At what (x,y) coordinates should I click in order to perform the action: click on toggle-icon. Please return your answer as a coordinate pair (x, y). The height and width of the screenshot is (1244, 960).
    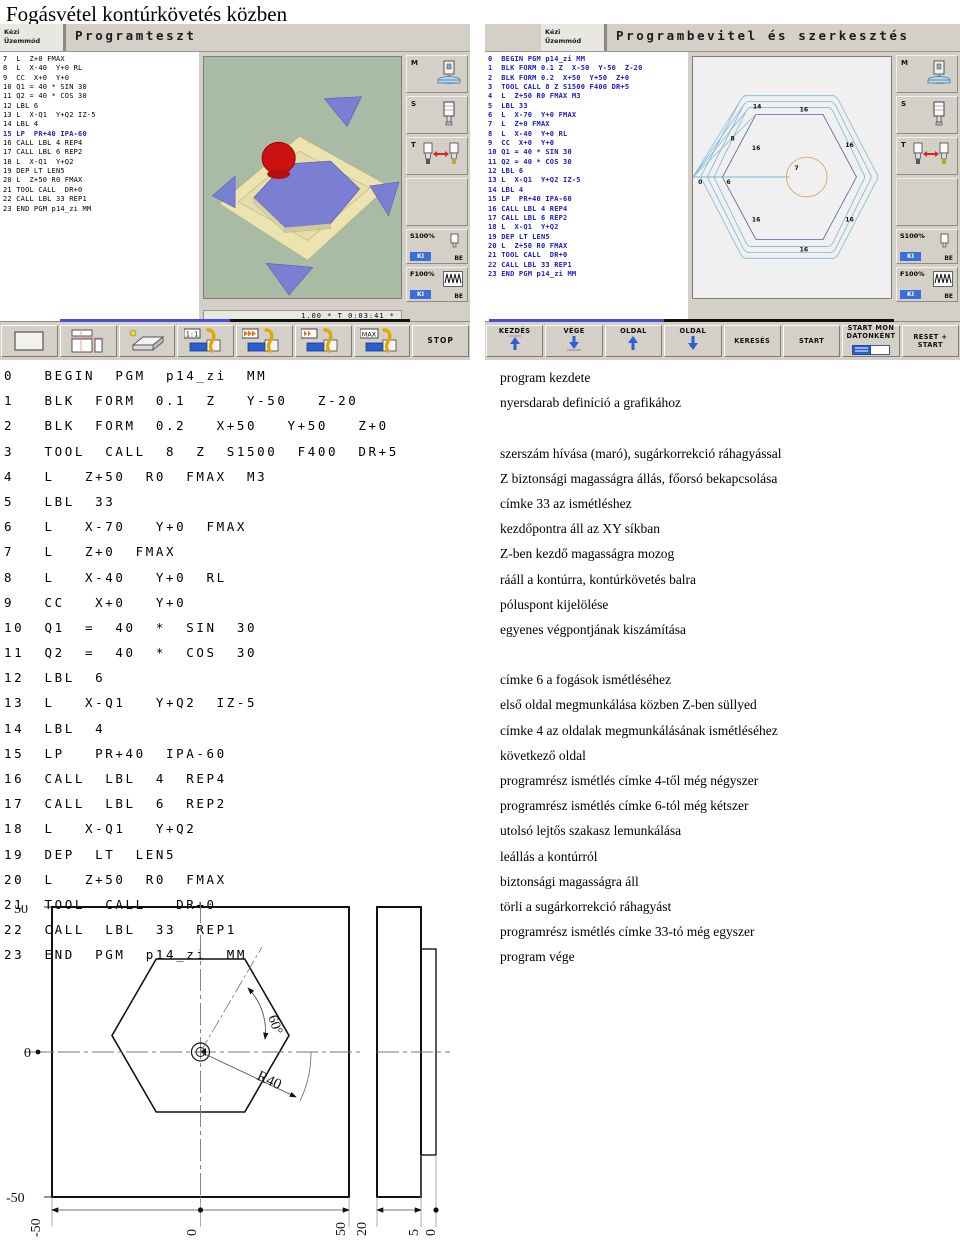
    Looking at the image, I should click on (871, 349).